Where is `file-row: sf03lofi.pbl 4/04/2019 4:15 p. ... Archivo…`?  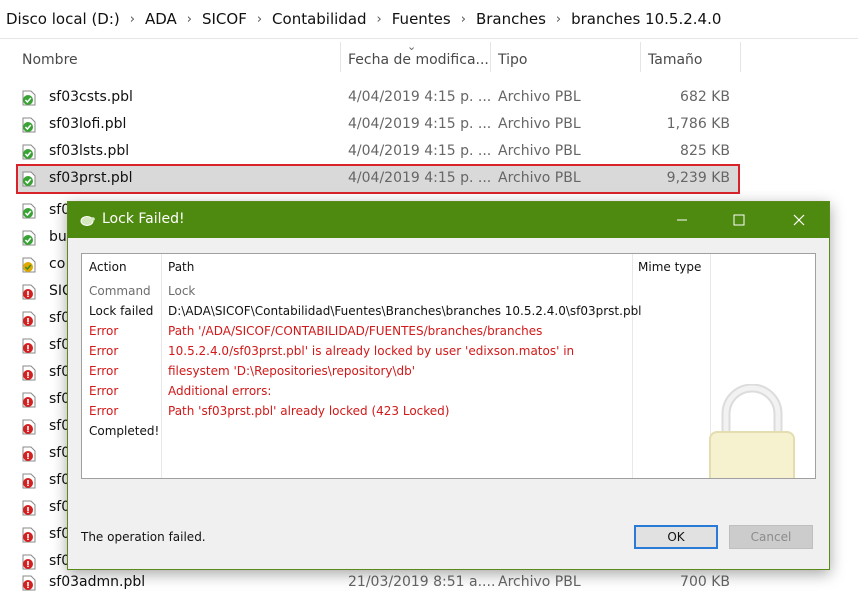 file-row: sf03lofi.pbl 4/04/2019 4:15 p. ... Archivo… is located at coordinates (378, 125).